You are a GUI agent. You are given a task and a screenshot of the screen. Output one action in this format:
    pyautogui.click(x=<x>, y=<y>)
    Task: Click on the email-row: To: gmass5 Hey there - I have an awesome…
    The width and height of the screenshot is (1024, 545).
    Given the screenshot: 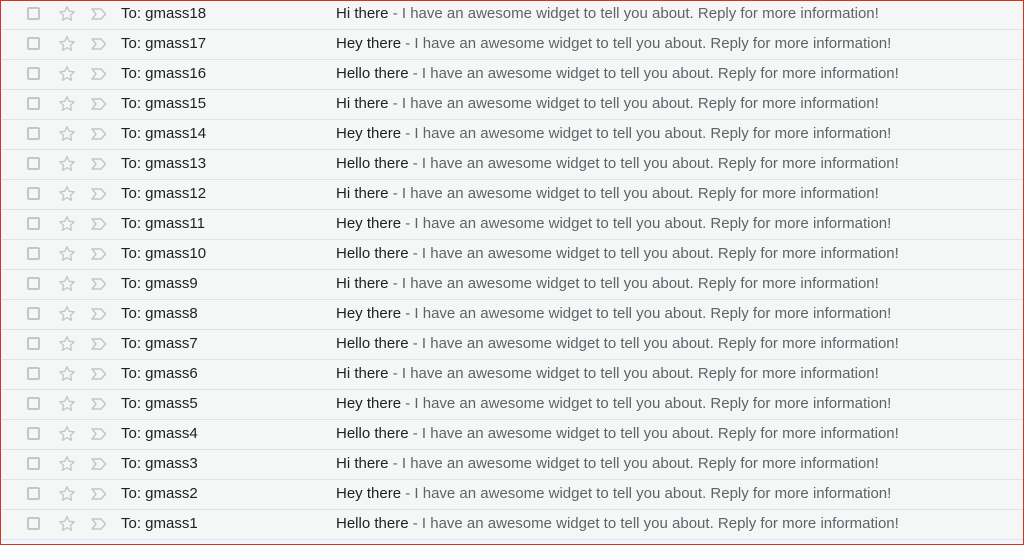 What is the action you would take?
    pyautogui.click(x=512, y=405)
    